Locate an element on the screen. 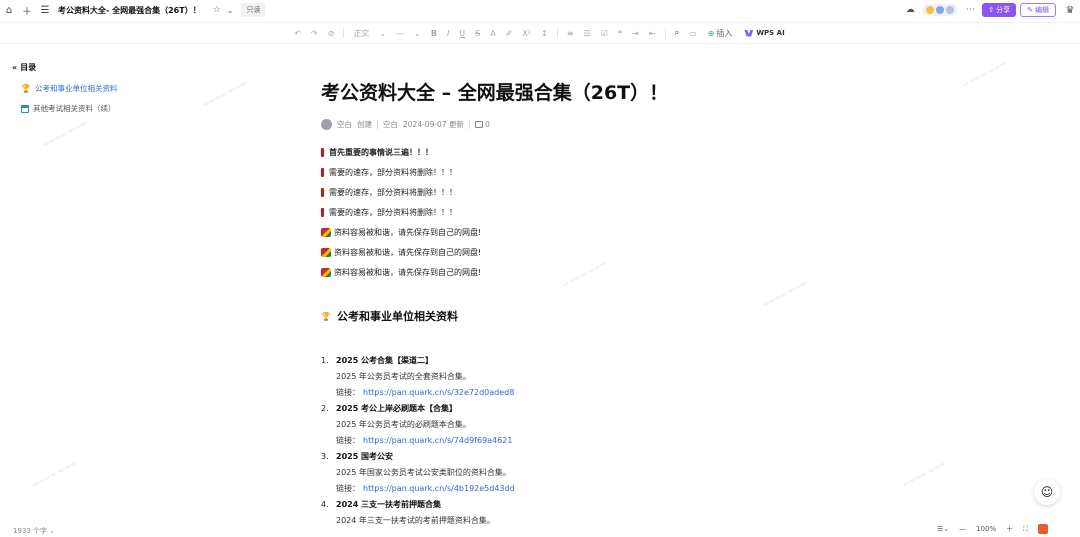 This screenshot has width=1080, height=537. updated-time: 2024-09-07 更新 is located at coordinates (433, 124).